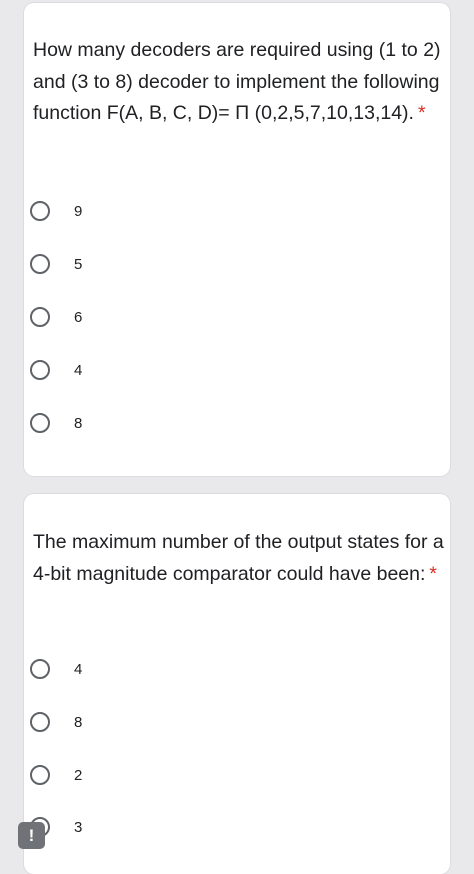  Describe the element at coordinates (78, 827) in the screenshot. I see `option-label: 3` at that location.